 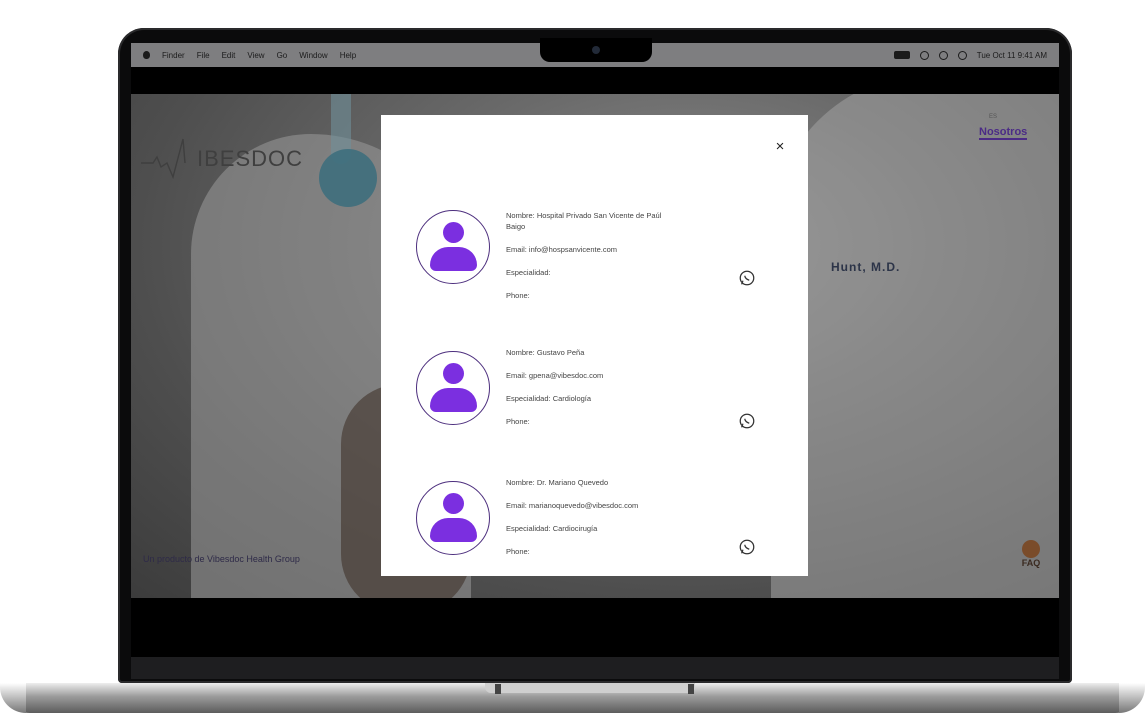 What do you see at coordinates (595, 80) in the screenshot?
I see `browser-band` at bounding box center [595, 80].